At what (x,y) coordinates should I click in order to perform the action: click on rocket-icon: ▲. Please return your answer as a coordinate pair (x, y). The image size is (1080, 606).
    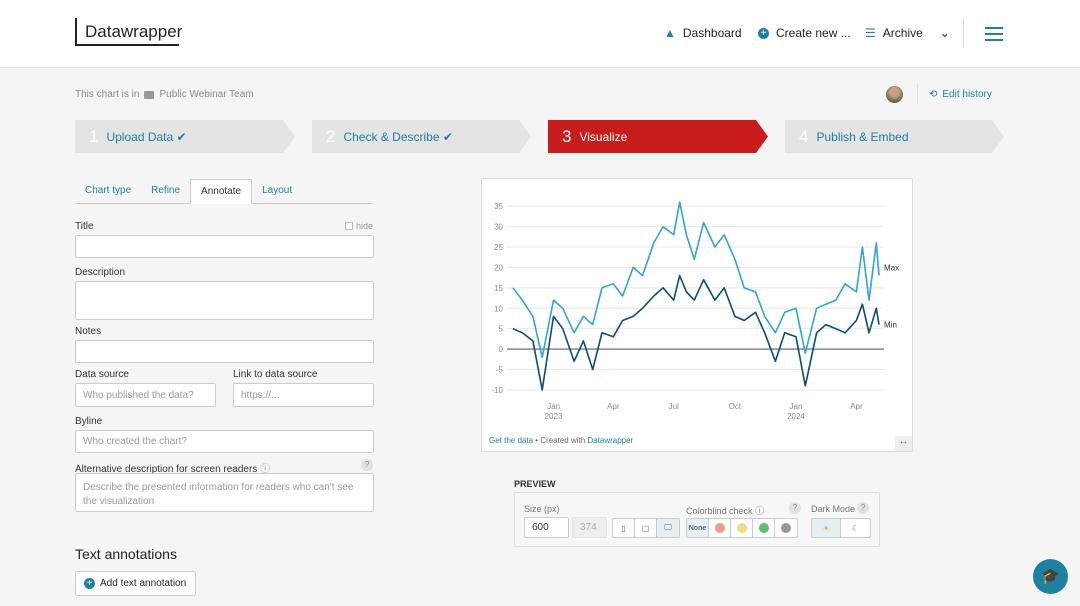
    Looking at the image, I should click on (670, 33).